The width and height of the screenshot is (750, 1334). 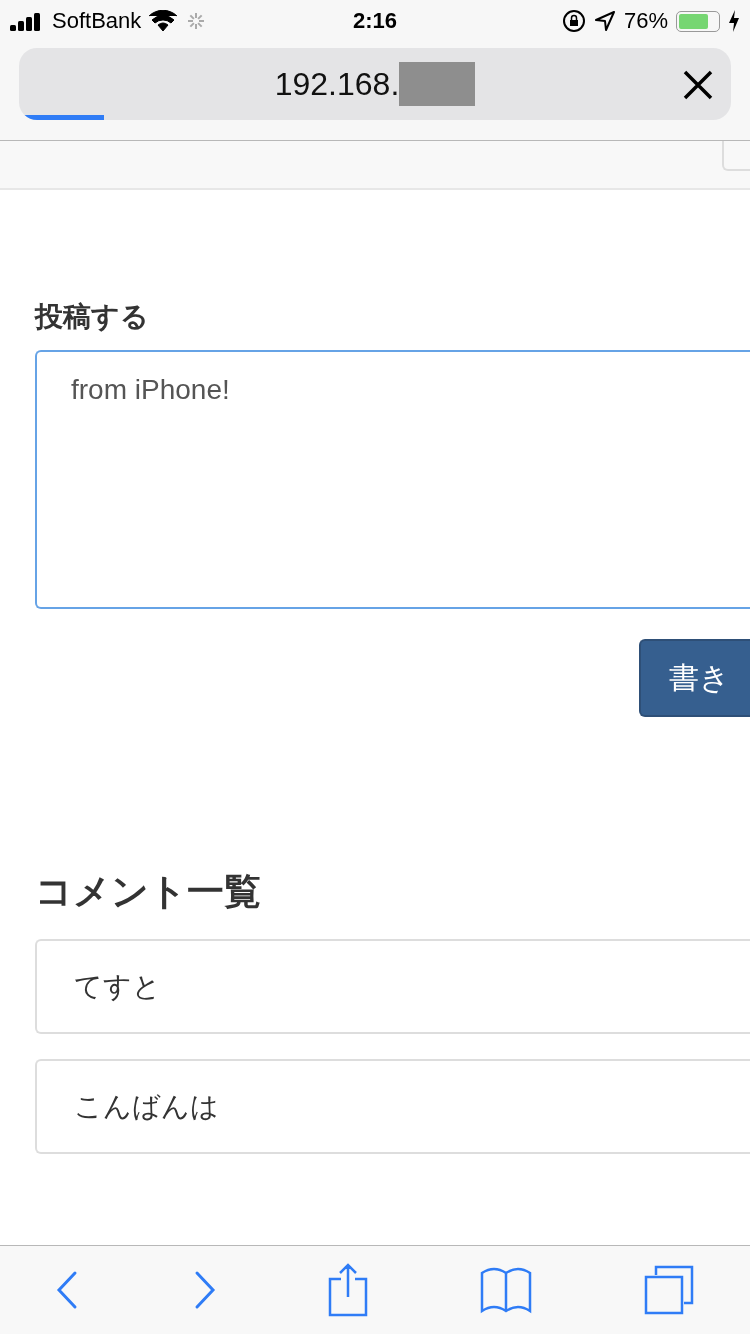 What do you see at coordinates (392, 1106) in the screenshot?
I see `comment-card: こんばんは` at bounding box center [392, 1106].